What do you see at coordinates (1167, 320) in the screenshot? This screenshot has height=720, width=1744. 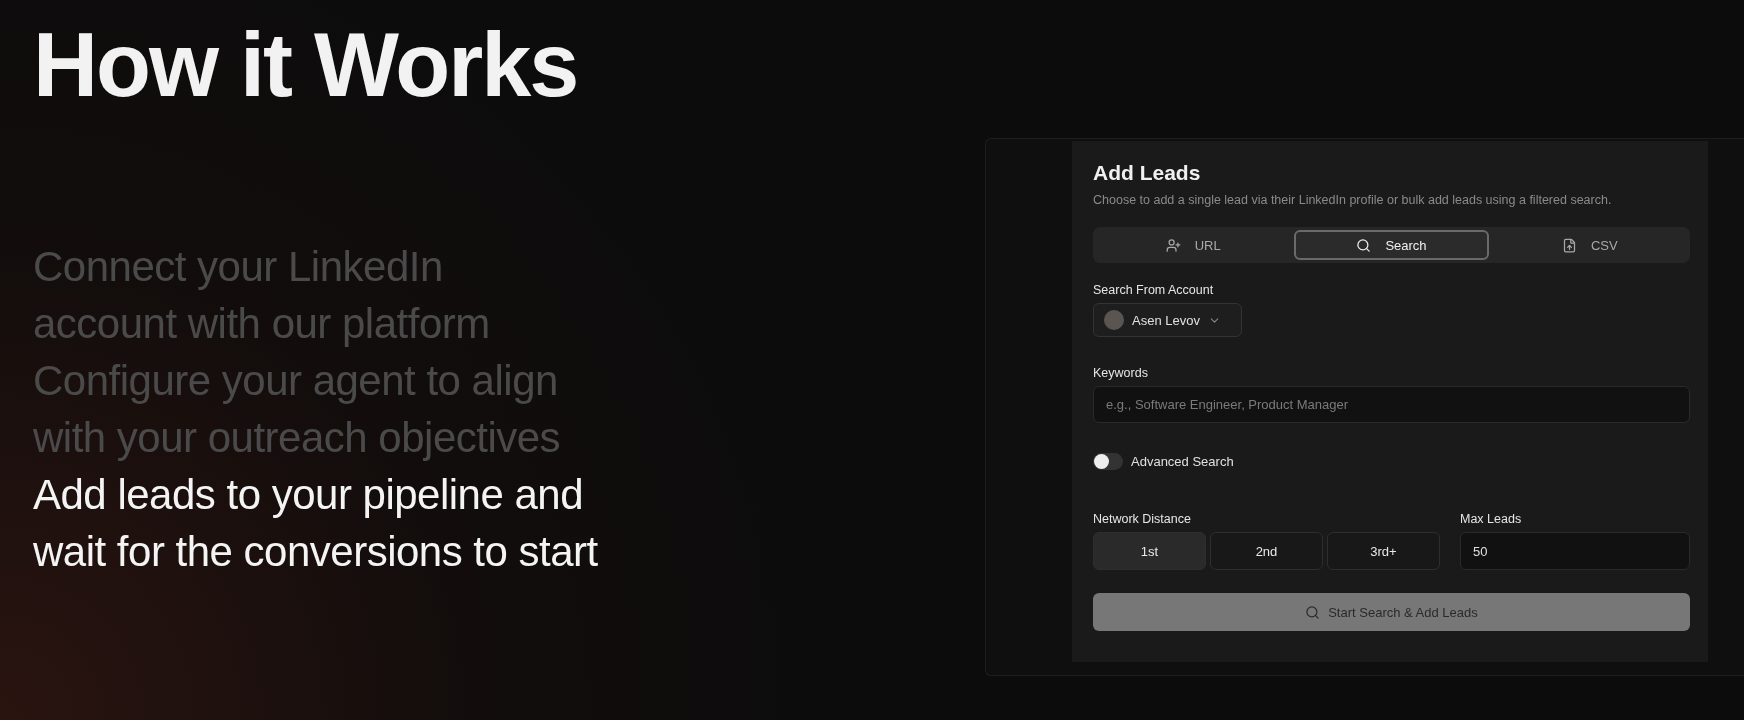 I see `account-select: Asen Levov` at bounding box center [1167, 320].